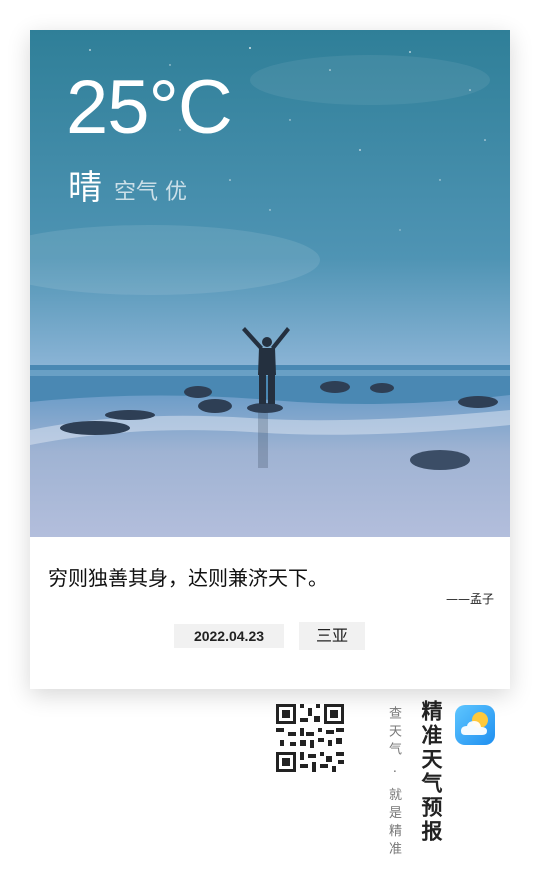  What do you see at coordinates (469, 599) in the screenshot?
I see `quote-author: ——孟子` at bounding box center [469, 599].